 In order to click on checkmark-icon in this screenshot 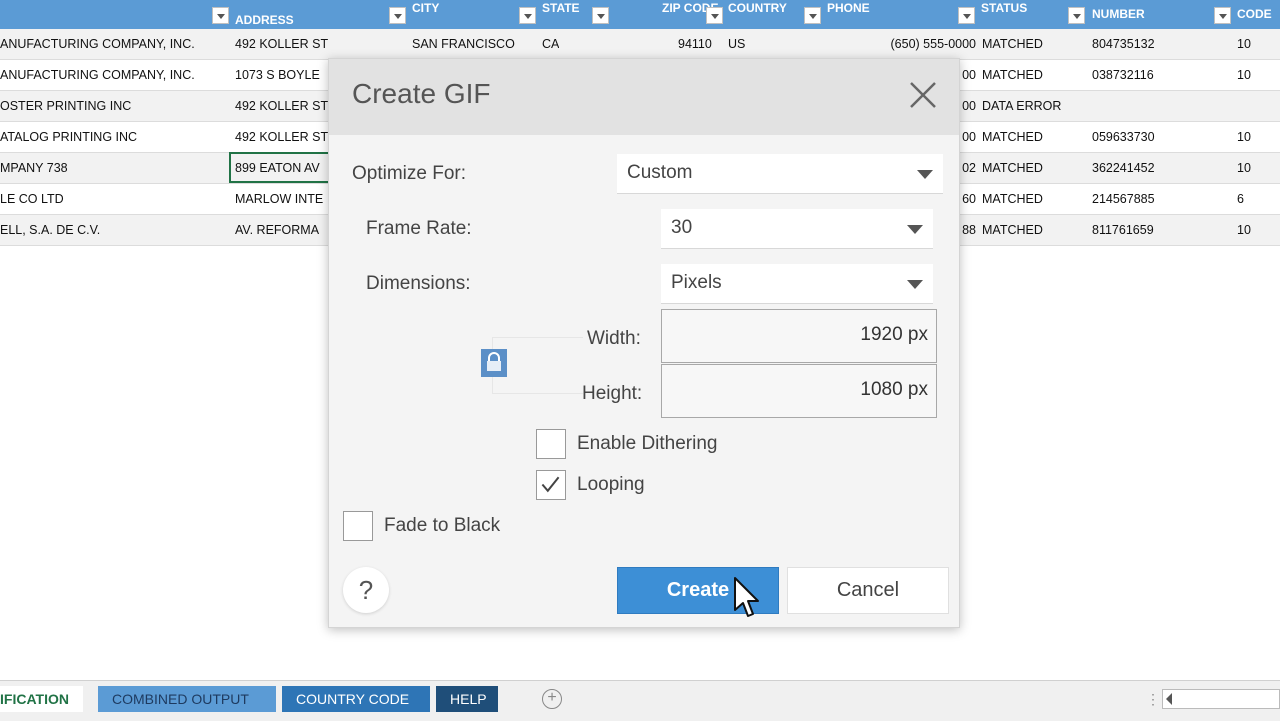, I will do `click(550, 484)`.